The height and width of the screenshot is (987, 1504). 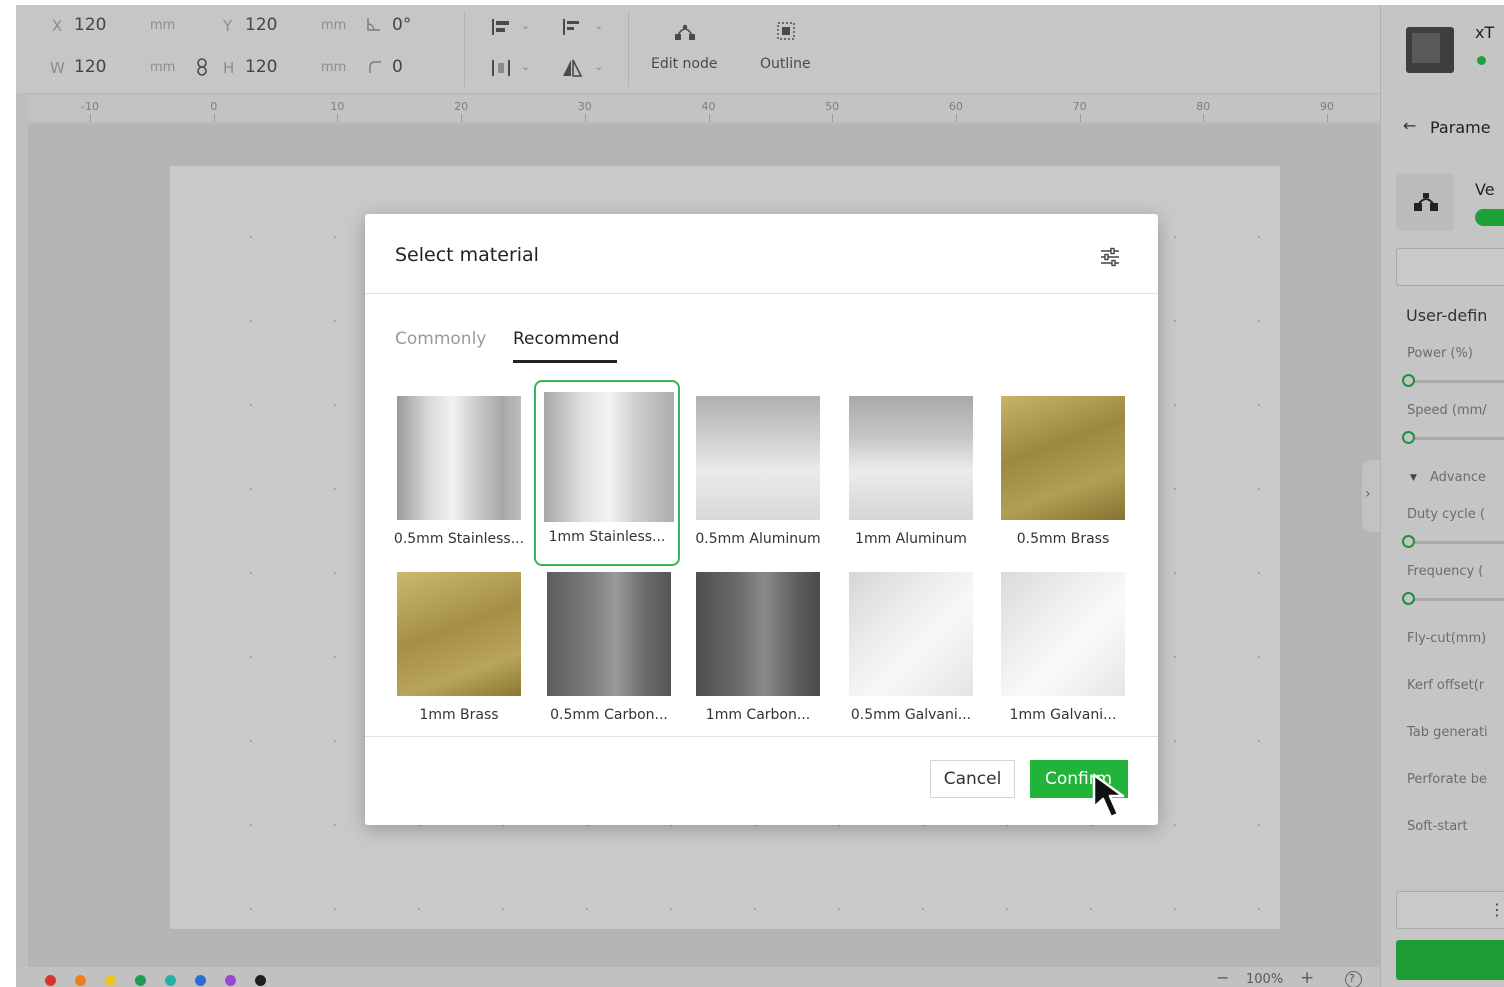 I want to click on help-button: ?, so click(x=1353, y=979).